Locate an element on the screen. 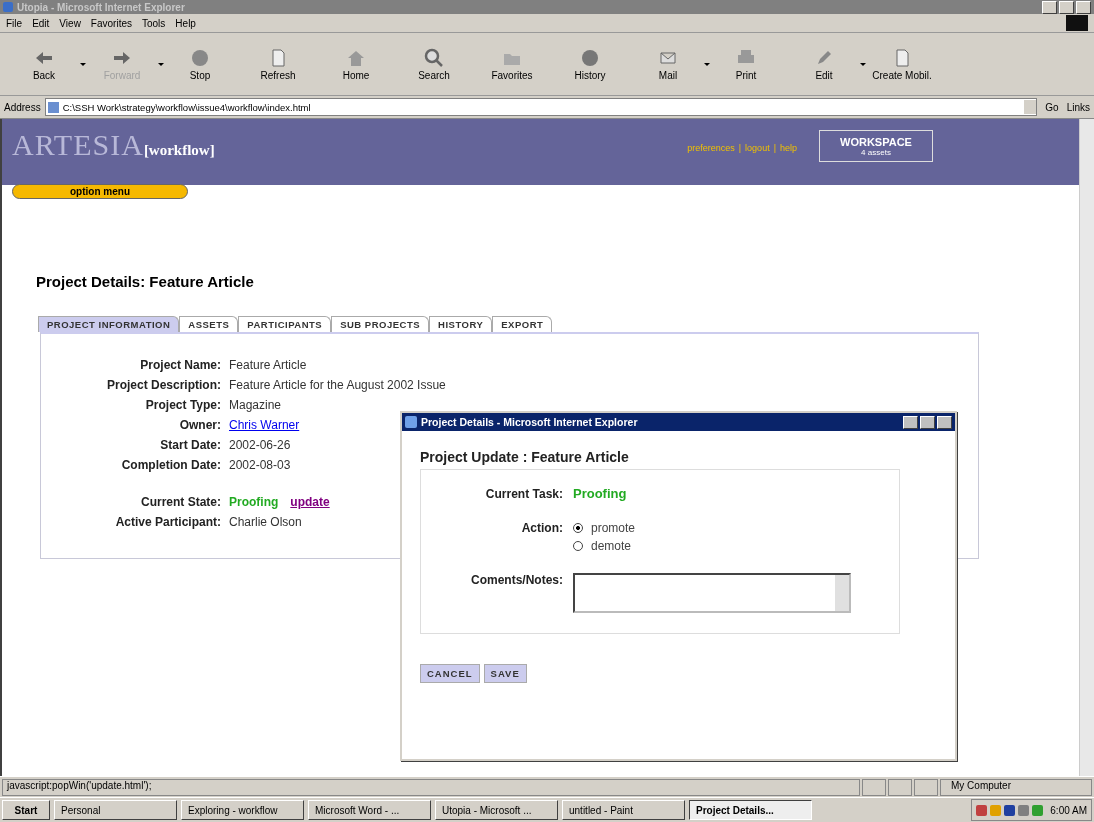 The width and height of the screenshot is (1094, 822). taskbar-button: Exploring - workflow is located at coordinates (242, 810).